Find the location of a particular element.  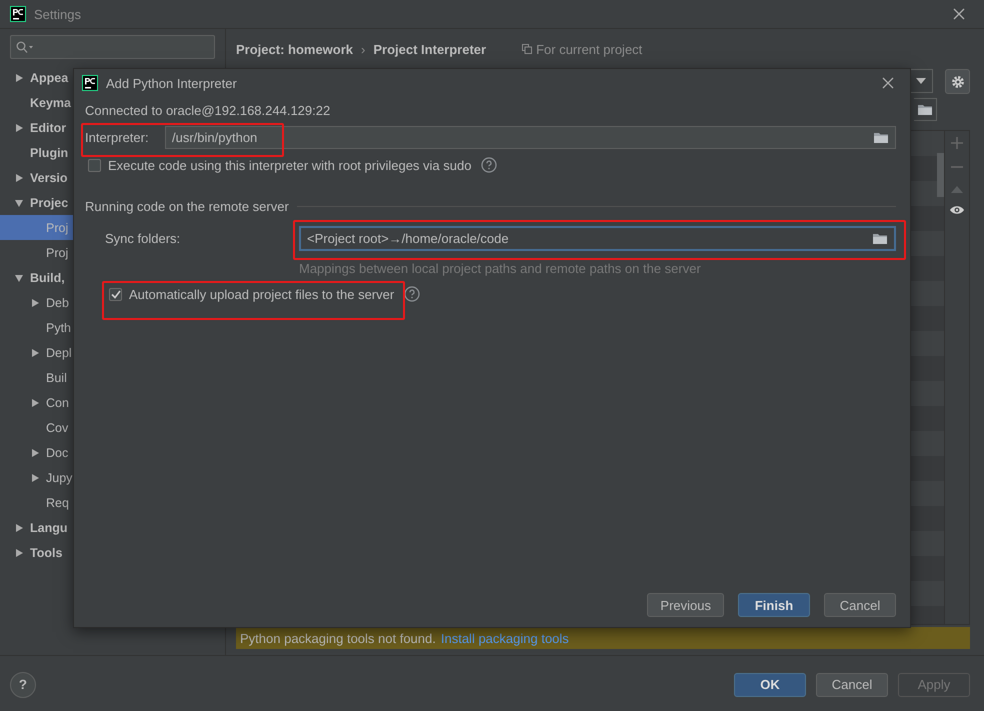

section-title: Running code on the remote server is located at coordinates (187, 206).